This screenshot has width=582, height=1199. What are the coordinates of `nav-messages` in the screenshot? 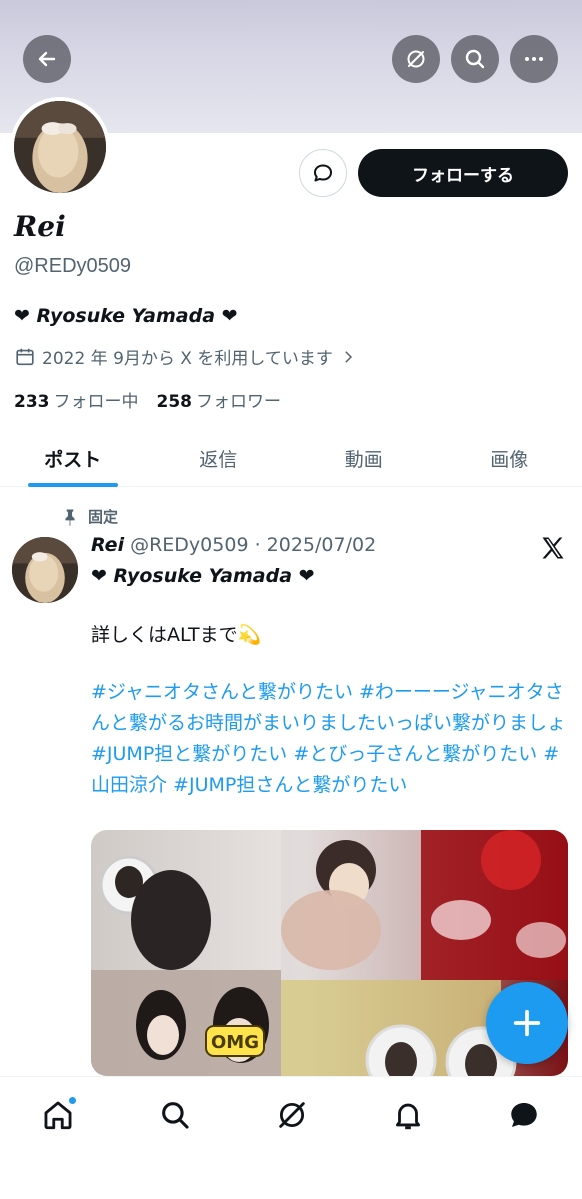 It's located at (524, 1115).